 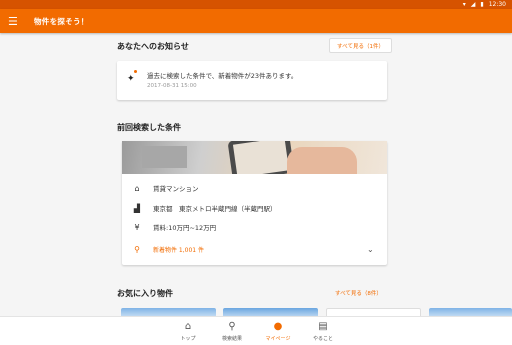 What do you see at coordinates (153, 46) in the screenshot?
I see `notice-heading: あなたへのお知らせ` at bounding box center [153, 46].